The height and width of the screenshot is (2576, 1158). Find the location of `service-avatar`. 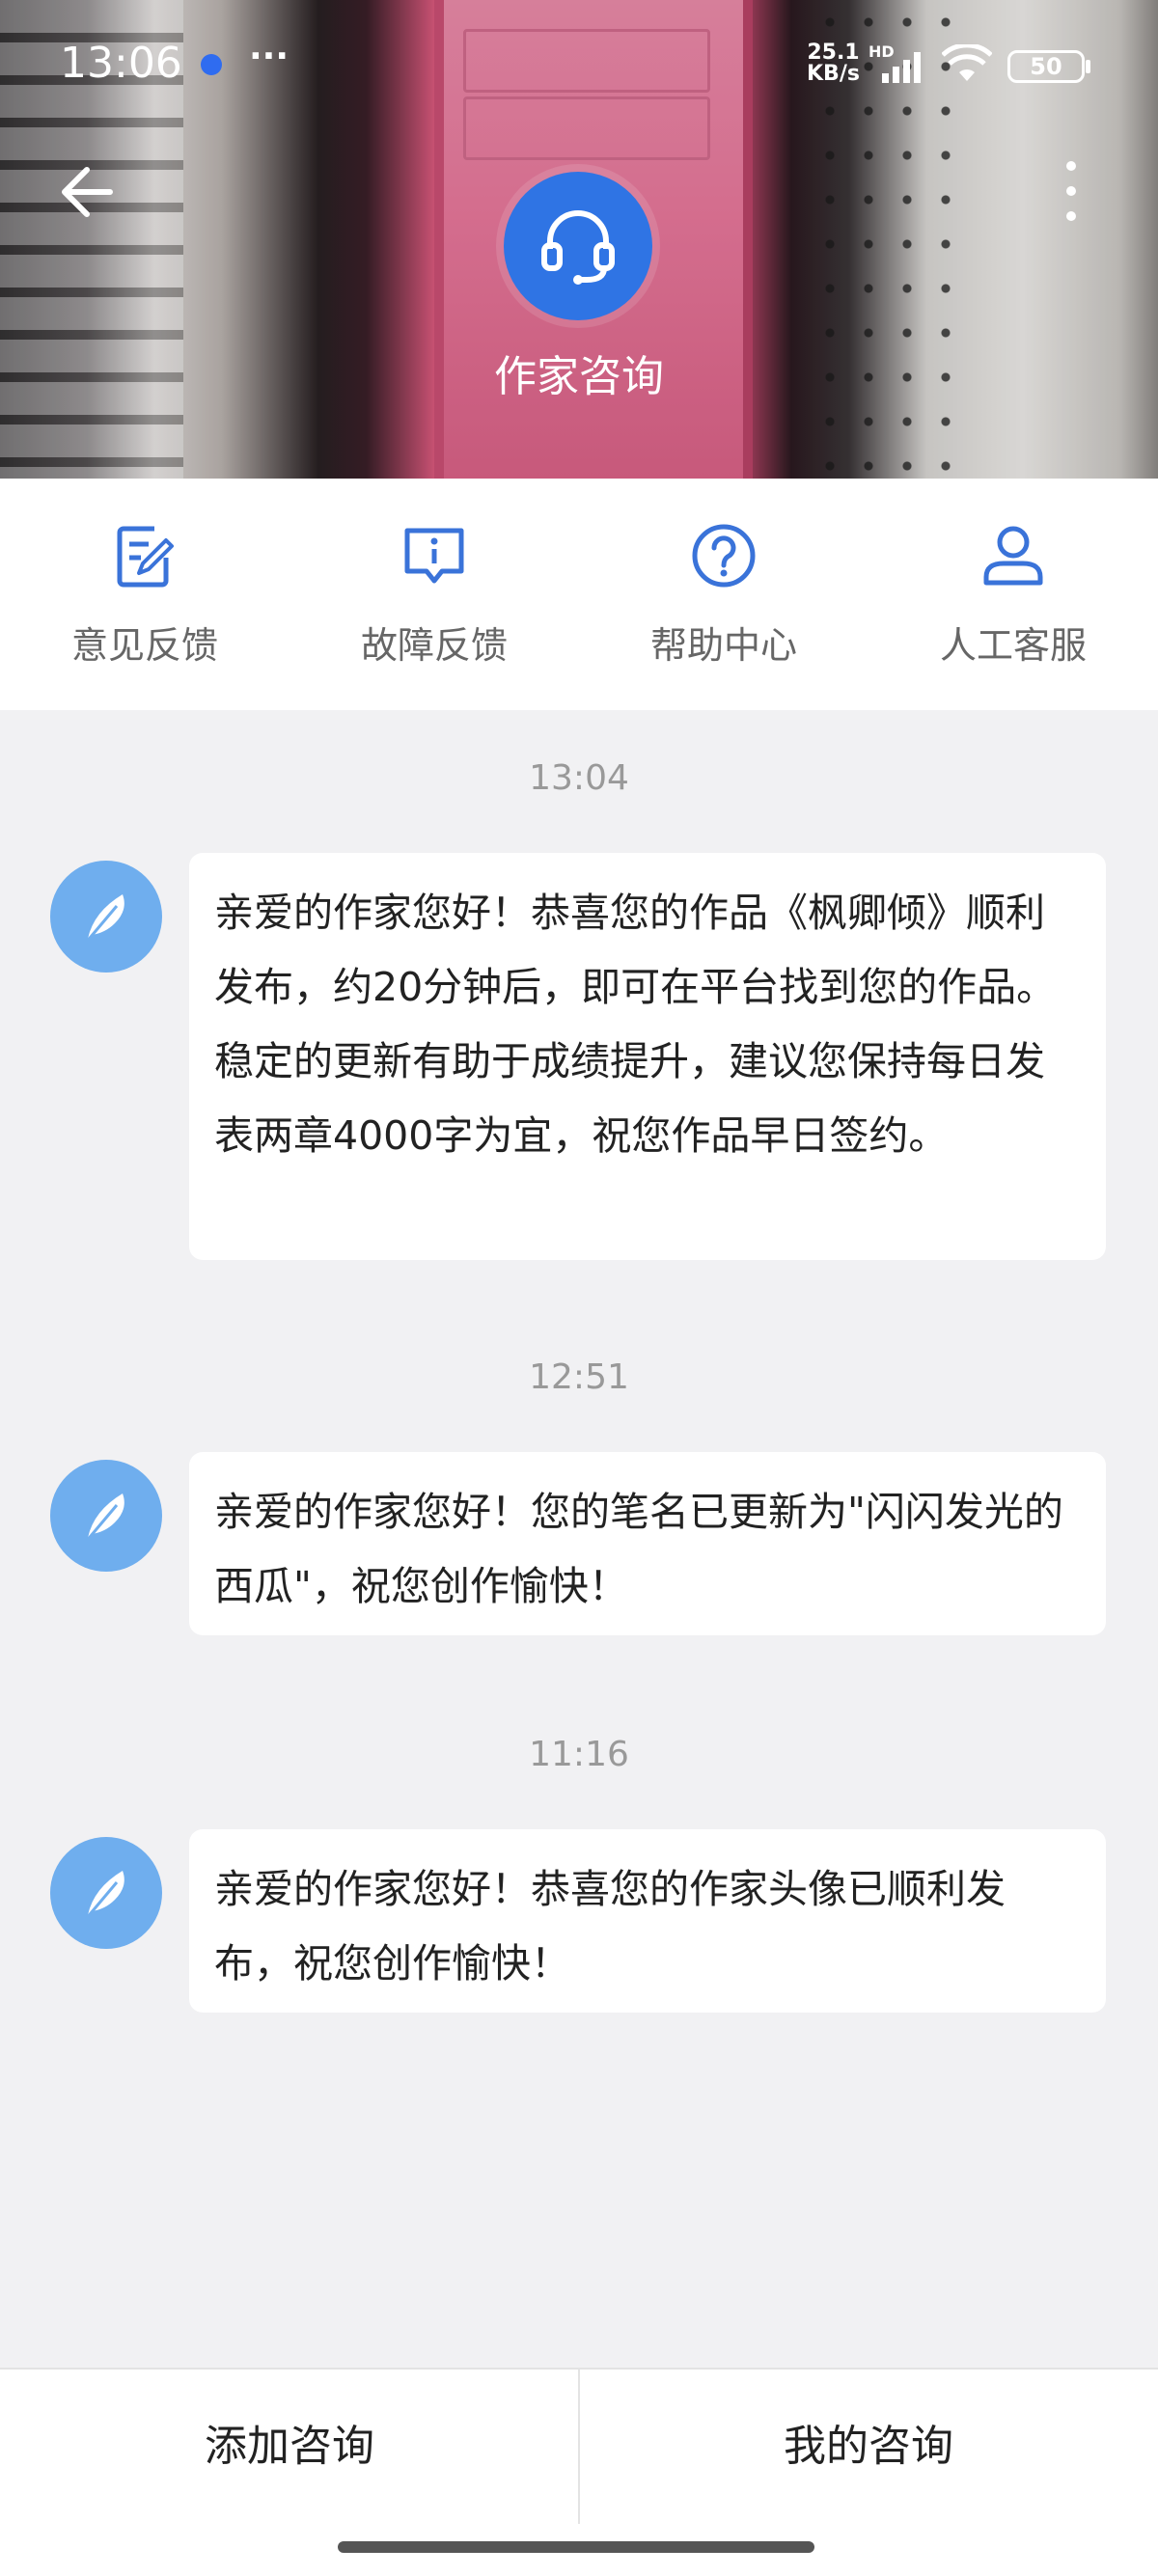

service-avatar is located at coordinates (578, 246).